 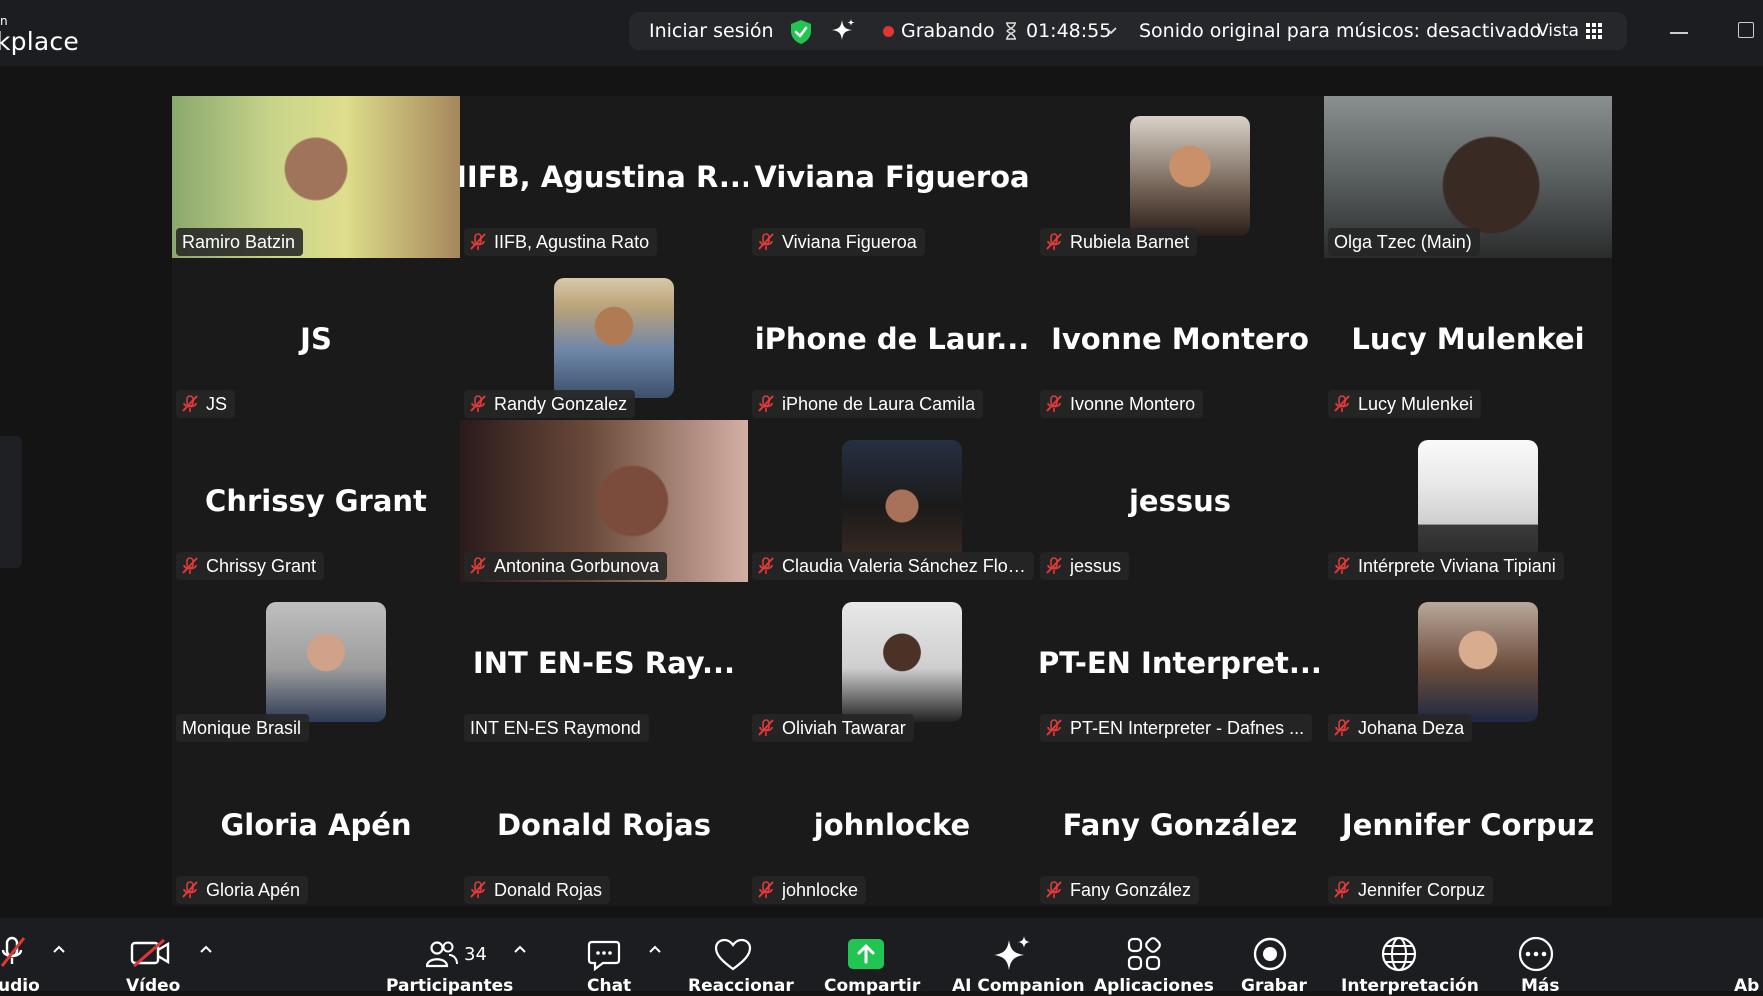 I want to click on participant-tile: Olga Tzec (Main), so click(x=1468, y=177).